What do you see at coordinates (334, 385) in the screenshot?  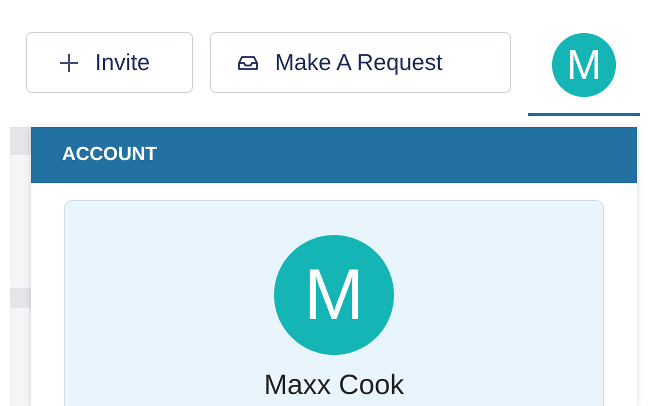 I see `user-name: Maxx Cook` at bounding box center [334, 385].